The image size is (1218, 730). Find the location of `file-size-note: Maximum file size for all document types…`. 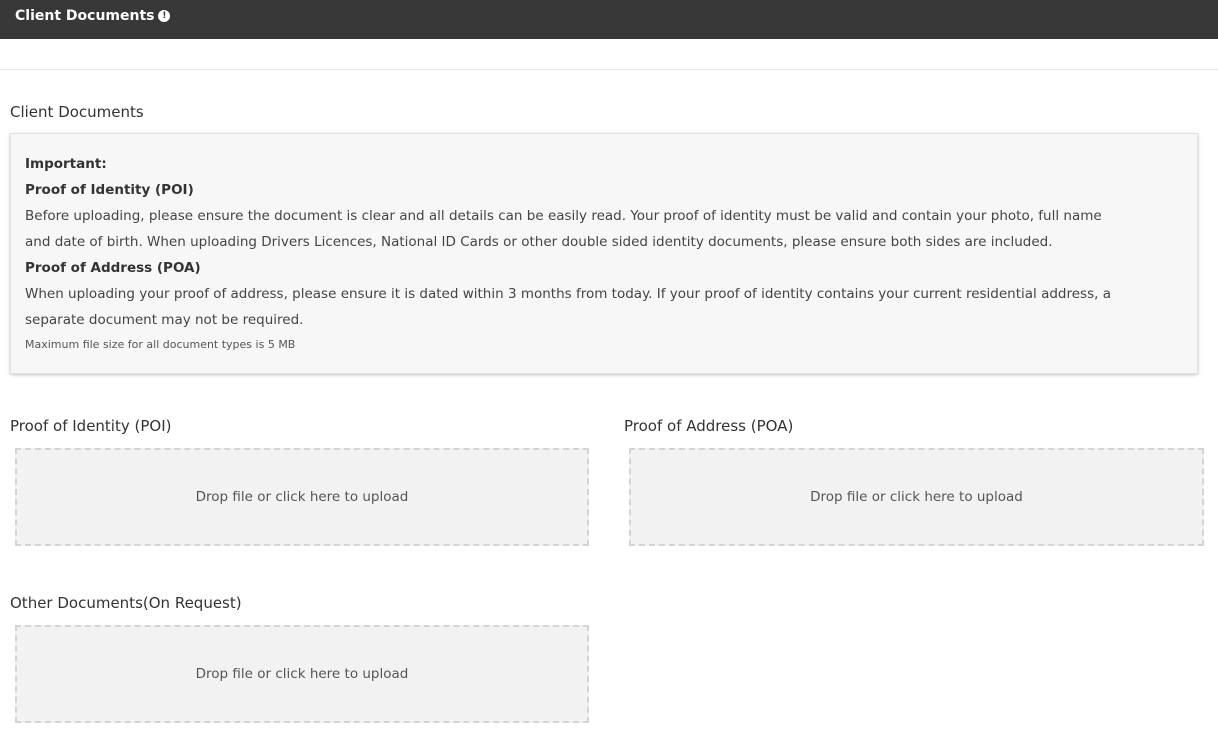

file-size-note: Maximum file size for all document types… is located at coordinates (160, 344).